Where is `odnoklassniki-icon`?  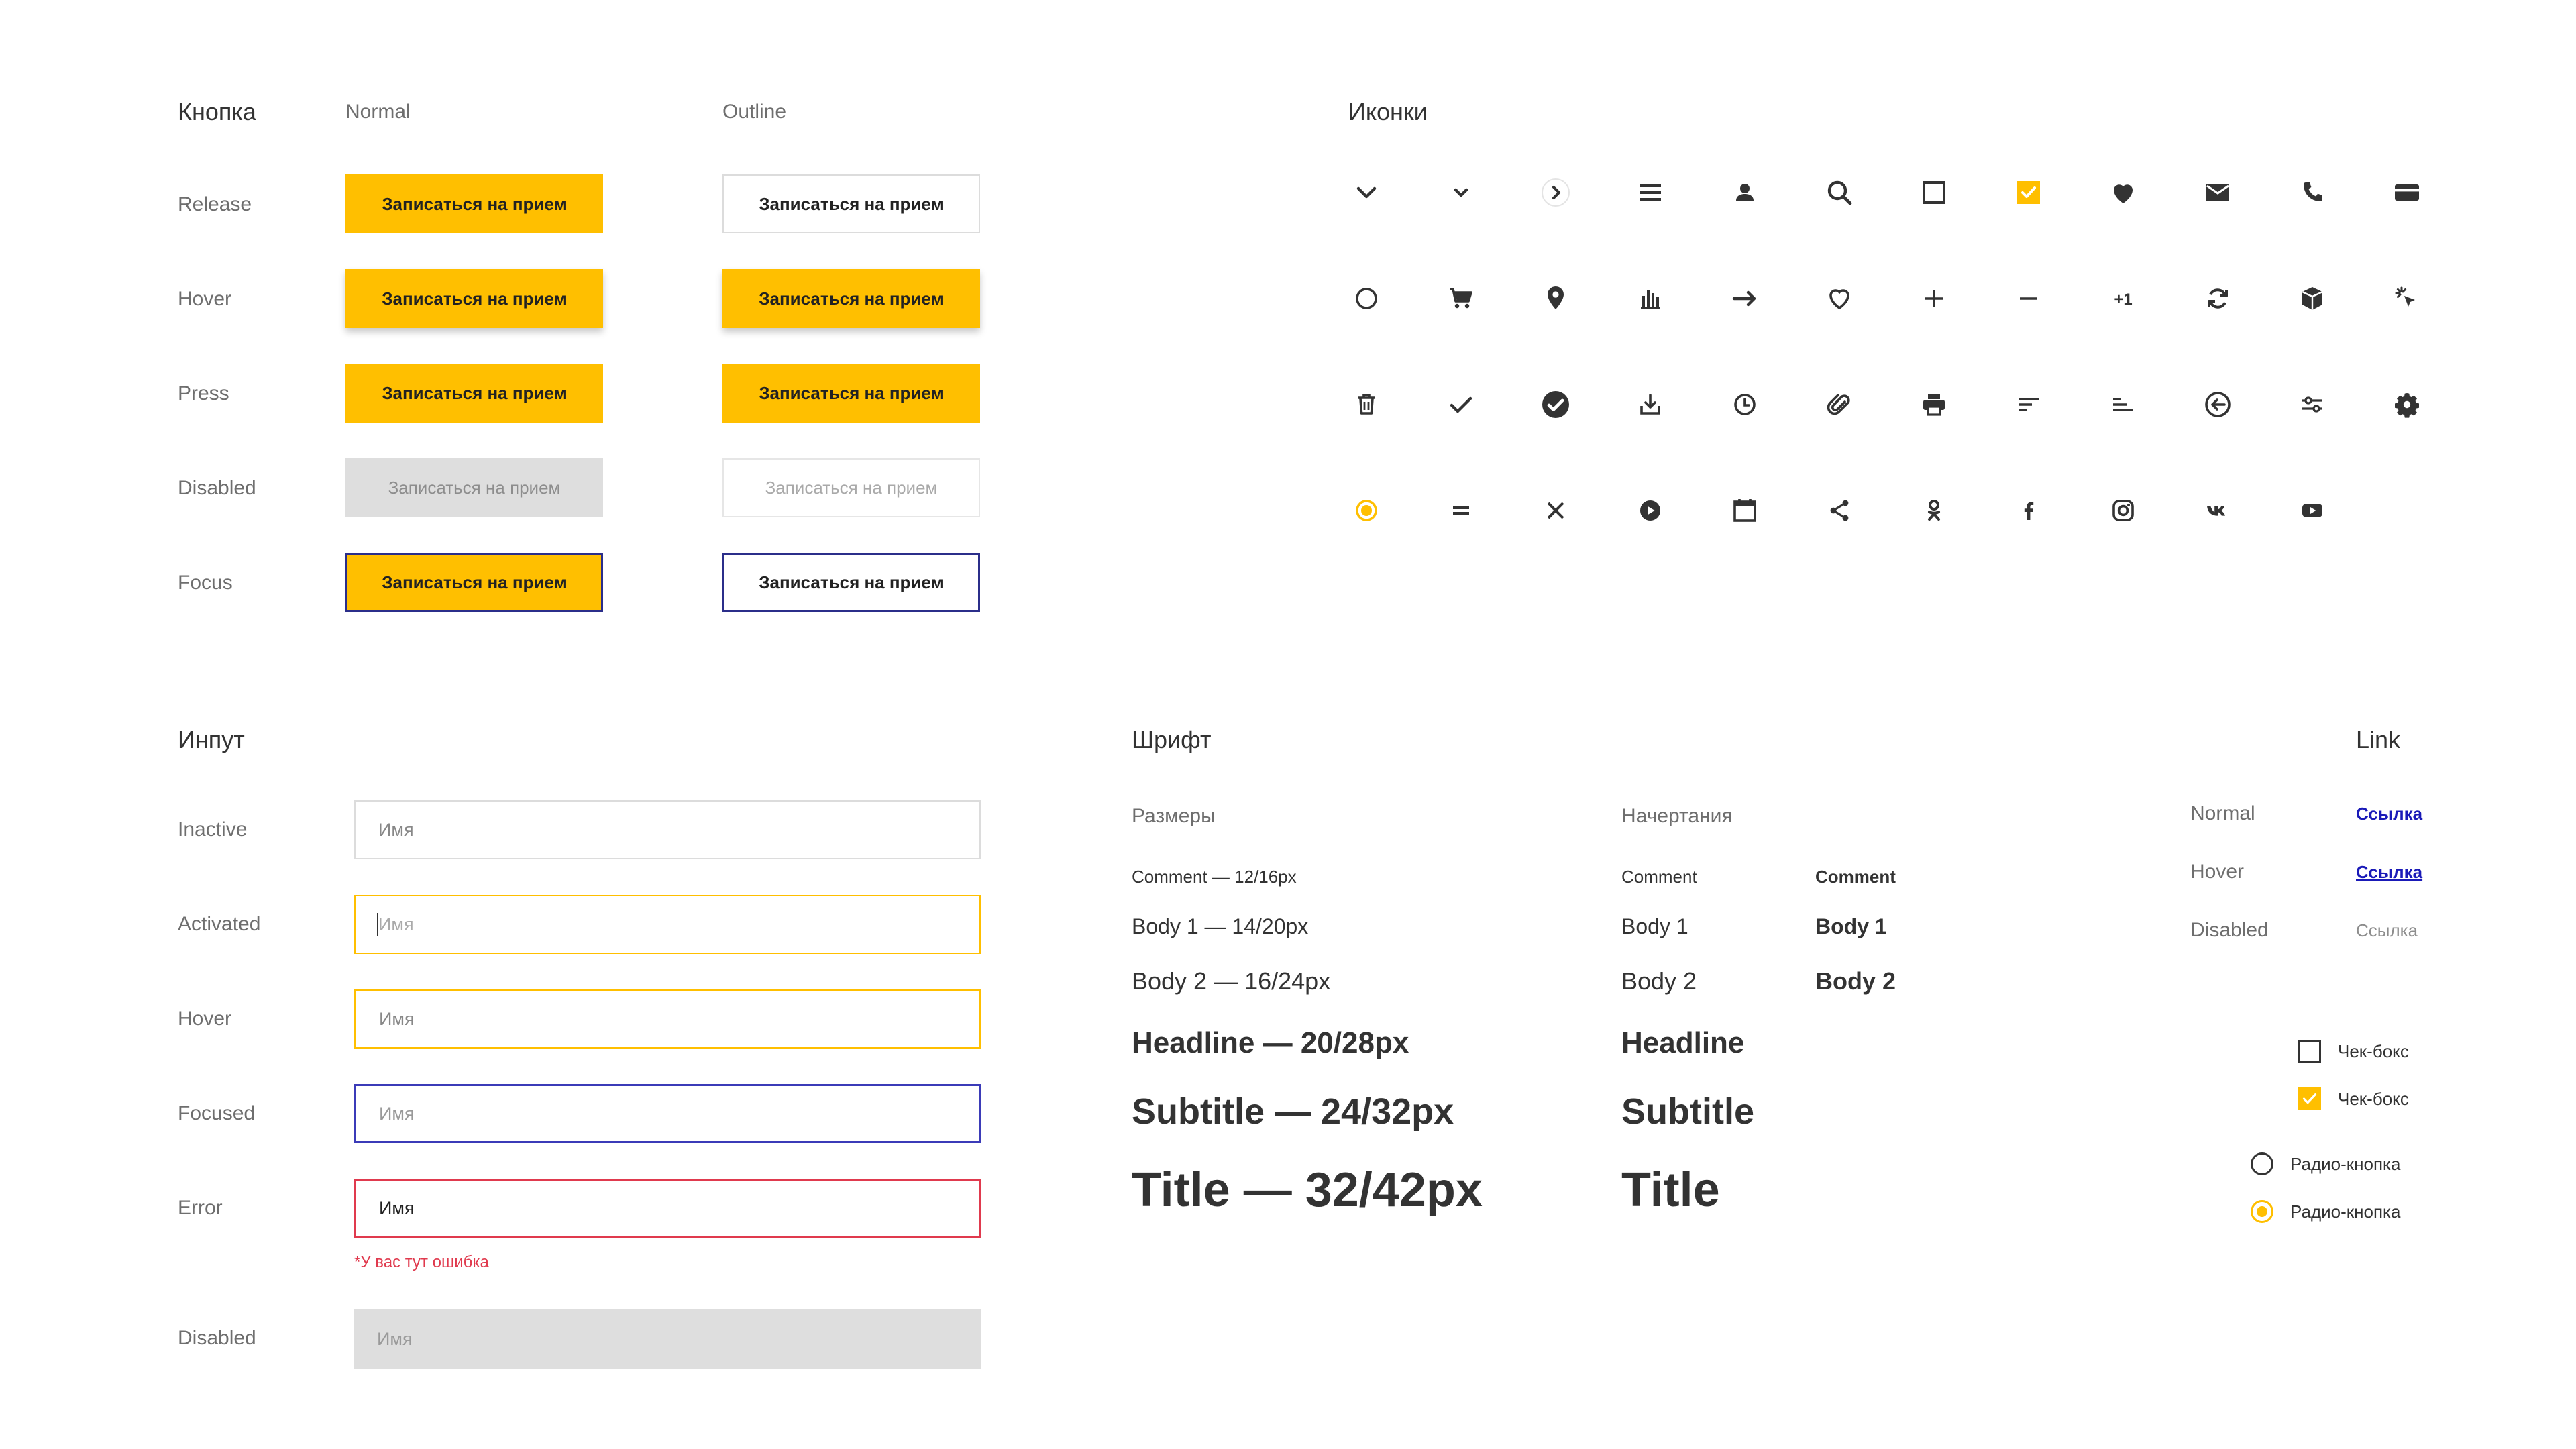
odnoklassniki-icon is located at coordinates (1934, 510).